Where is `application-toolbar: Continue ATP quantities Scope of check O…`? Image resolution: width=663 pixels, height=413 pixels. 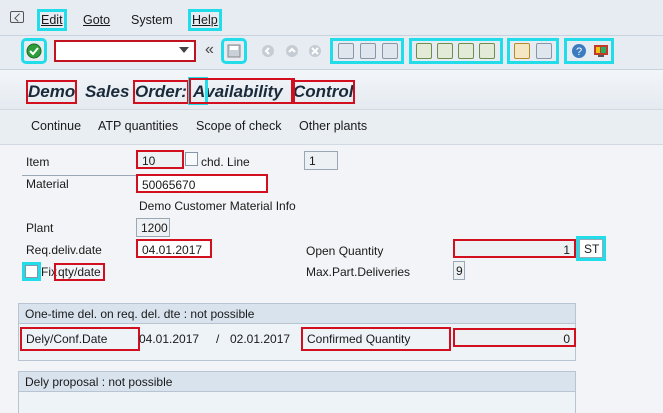 application-toolbar: Continue ATP quantities Scope of check O… is located at coordinates (331, 127).